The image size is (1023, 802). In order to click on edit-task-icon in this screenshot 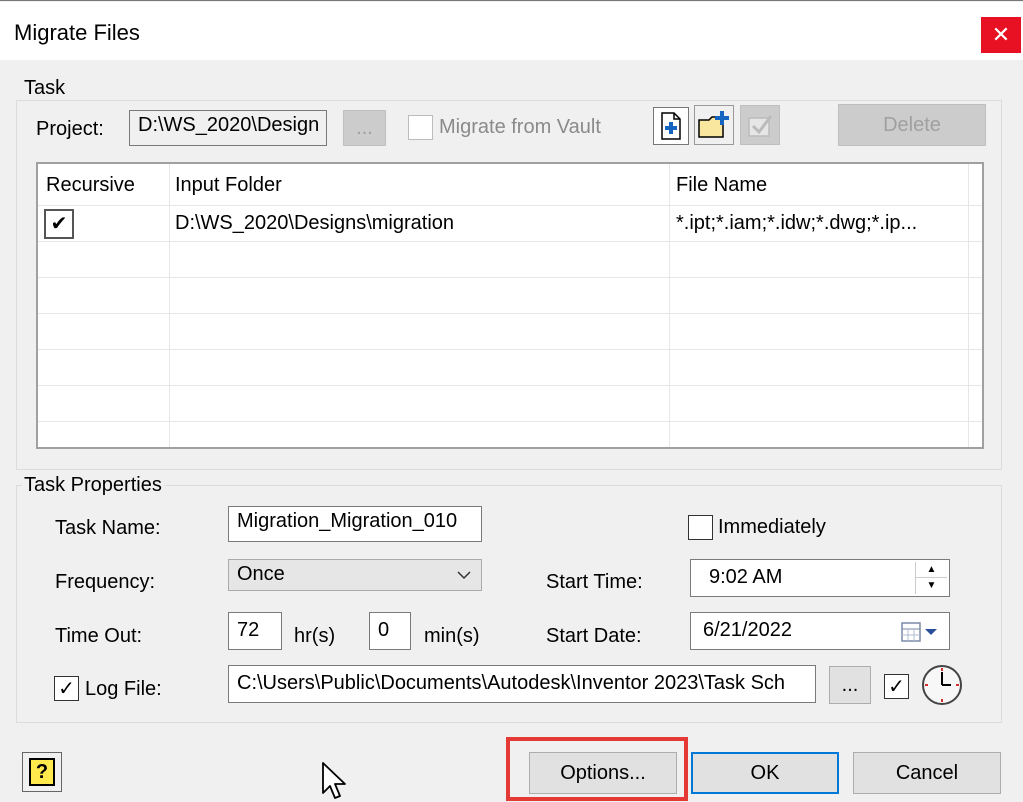, I will do `click(760, 126)`.